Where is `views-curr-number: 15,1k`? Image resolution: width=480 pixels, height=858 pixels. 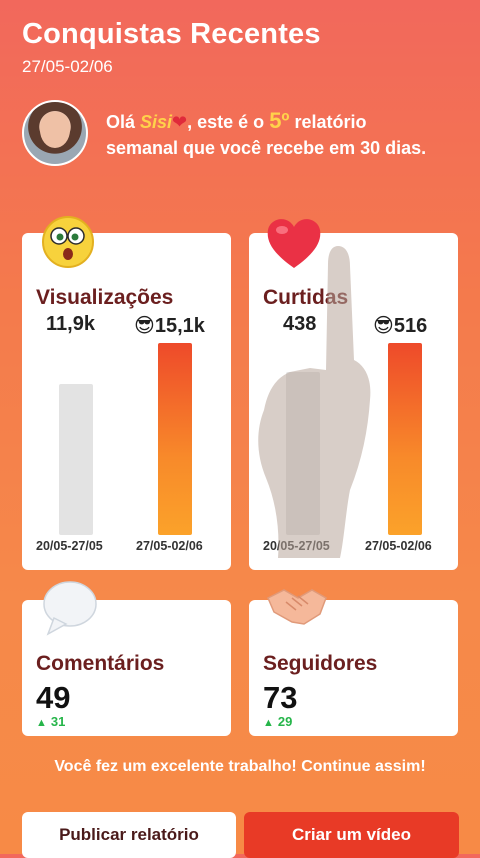
views-curr-number: 15,1k is located at coordinates (179, 326).